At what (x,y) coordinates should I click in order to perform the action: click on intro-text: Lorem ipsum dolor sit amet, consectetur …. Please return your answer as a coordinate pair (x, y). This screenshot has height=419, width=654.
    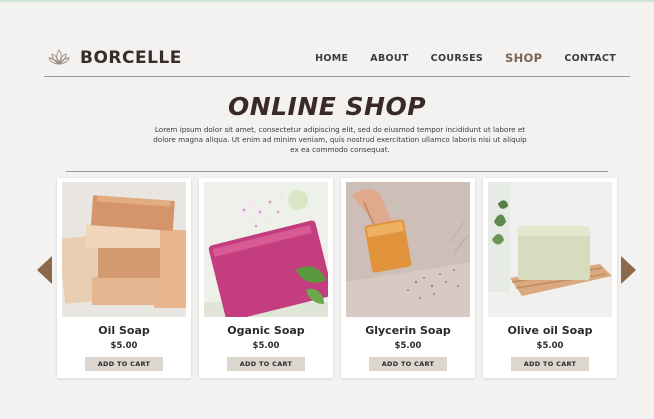
    Looking at the image, I should click on (340, 139).